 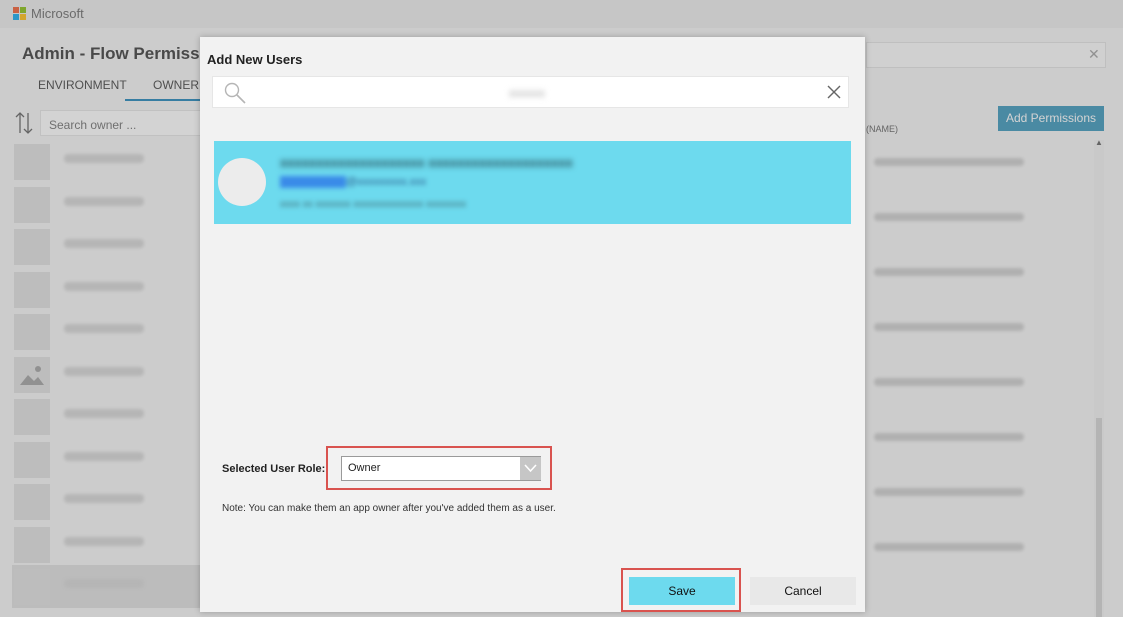 I want to click on role-selected-value: Owner, so click(x=364, y=468).